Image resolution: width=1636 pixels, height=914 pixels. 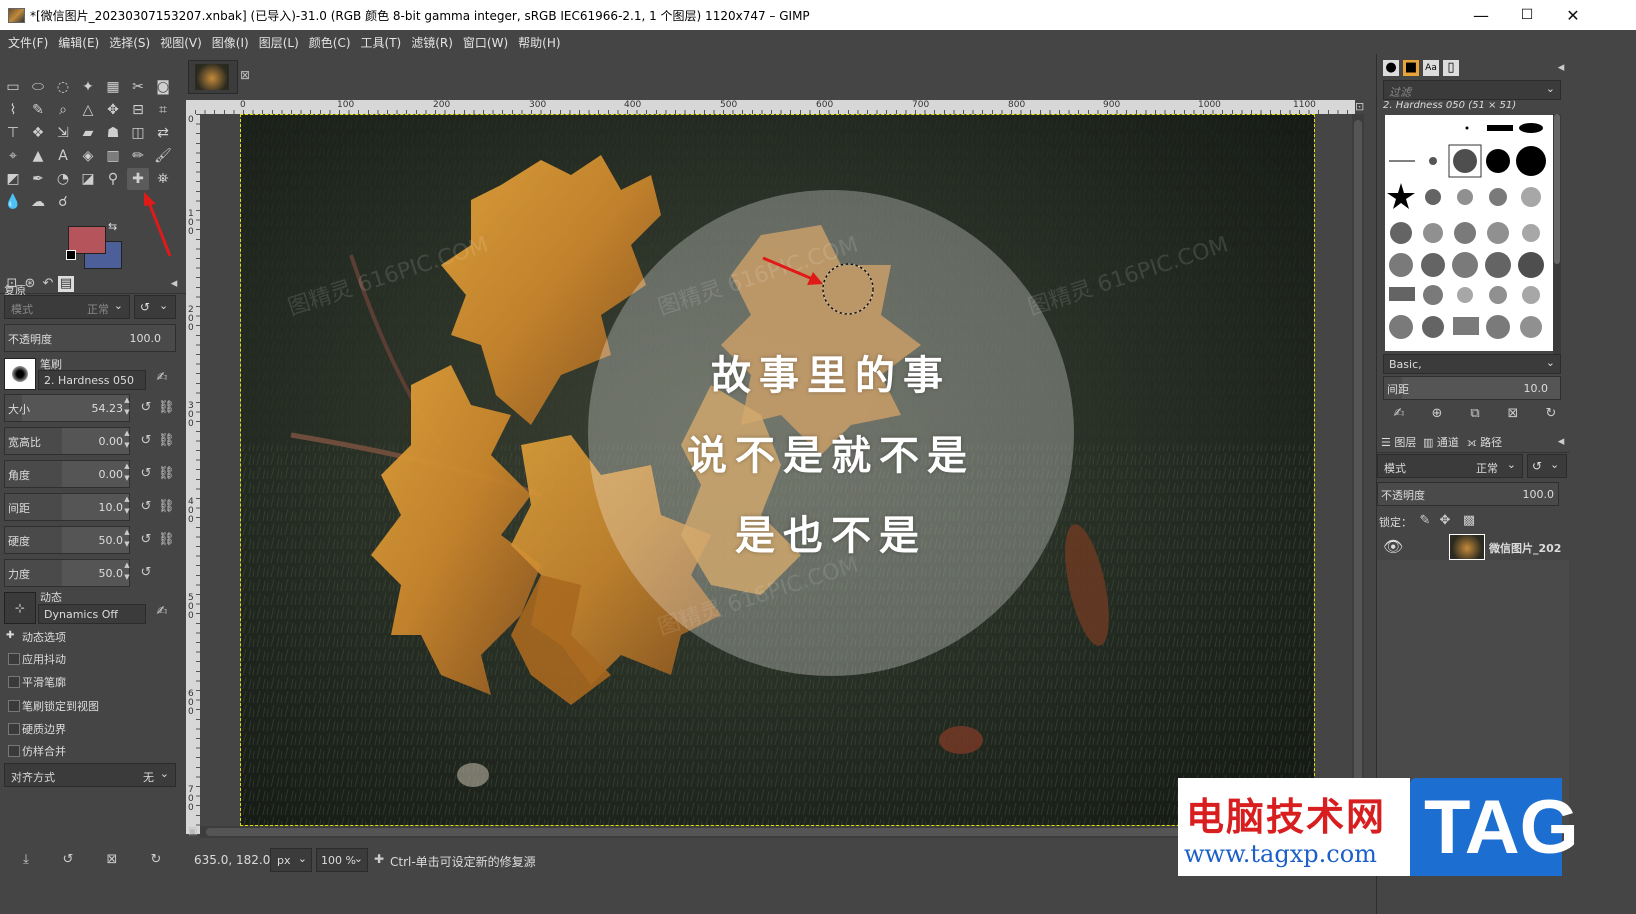 What do you see at coordinates (88, 133) in the screenshot?
I see `shear-tool-icon: ▰` at bounding box center [88, 133].